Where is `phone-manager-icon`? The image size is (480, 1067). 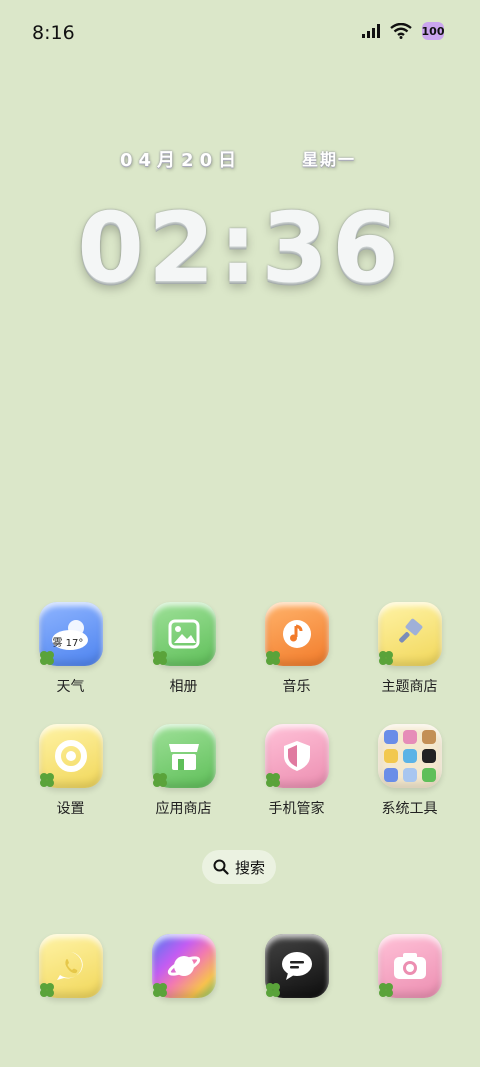
phone-manager-icon is located at coordinates (296, 756).